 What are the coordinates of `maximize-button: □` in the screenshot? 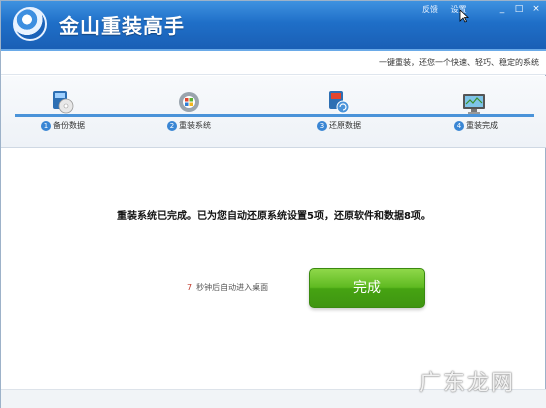 It's located at (519, 9).